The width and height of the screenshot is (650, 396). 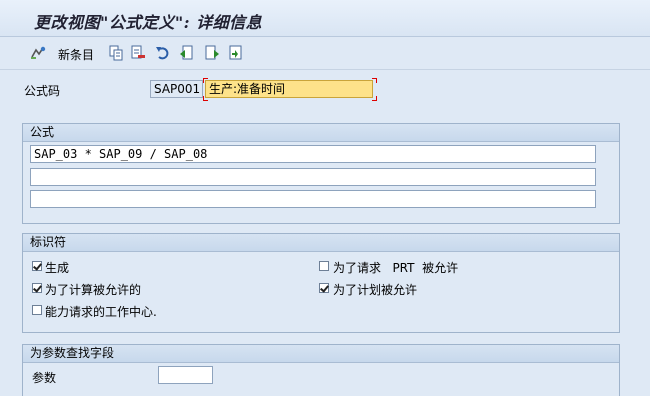 I want to click on generate-label: 生成, so click(x=57, y=268).